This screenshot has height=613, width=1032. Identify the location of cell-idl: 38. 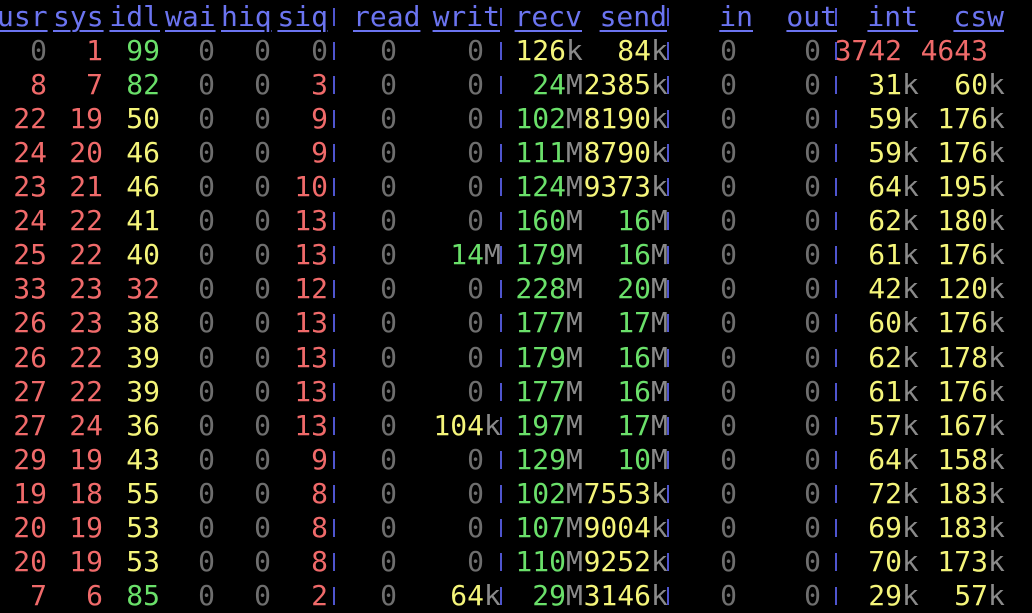
(143, 323).